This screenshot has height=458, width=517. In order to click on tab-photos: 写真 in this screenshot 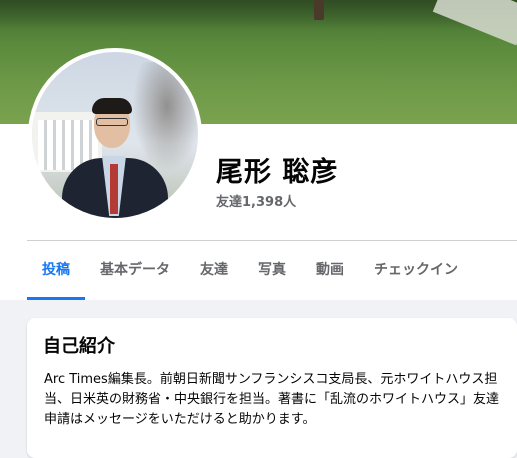, I will do `click(272, 270)`.